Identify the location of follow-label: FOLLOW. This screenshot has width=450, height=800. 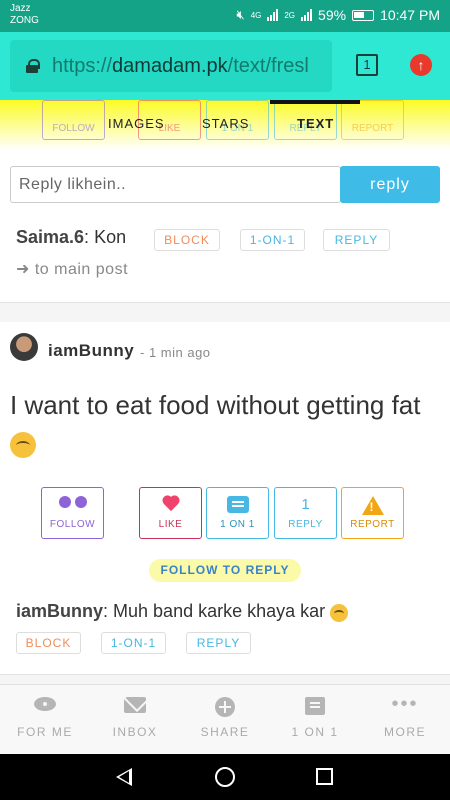
(72, 524).